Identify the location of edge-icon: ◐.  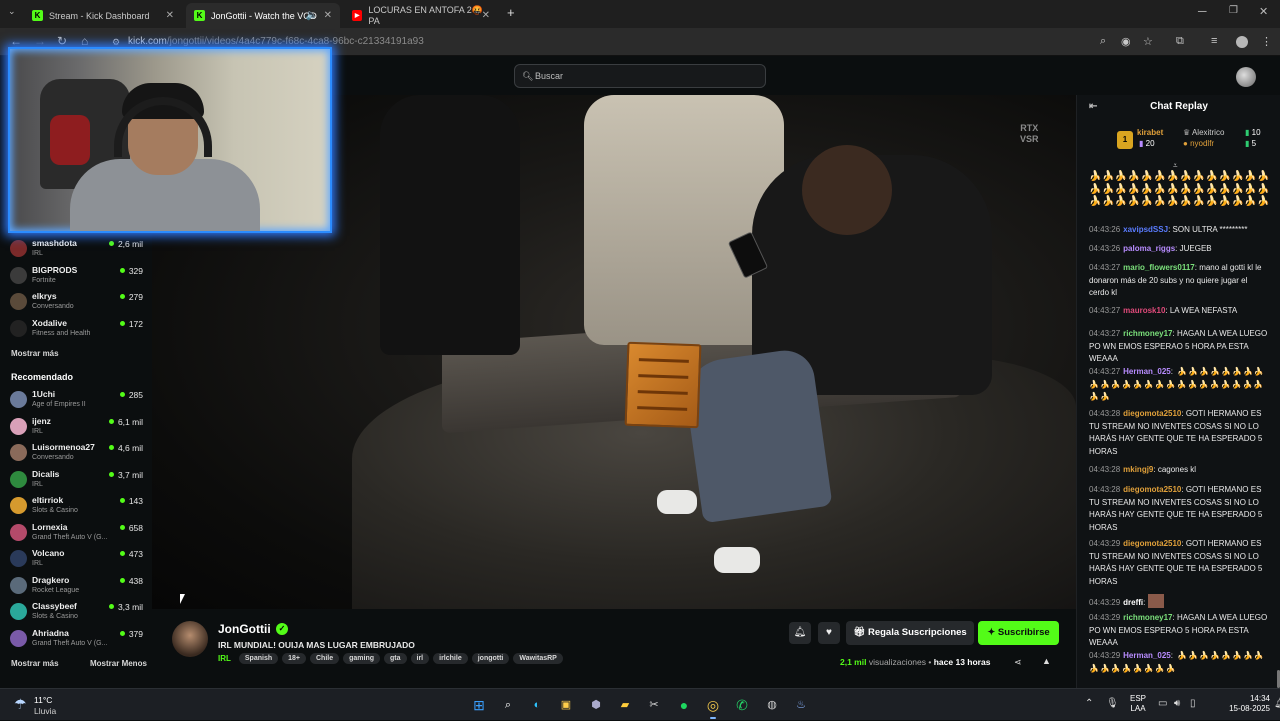
(537, 705).